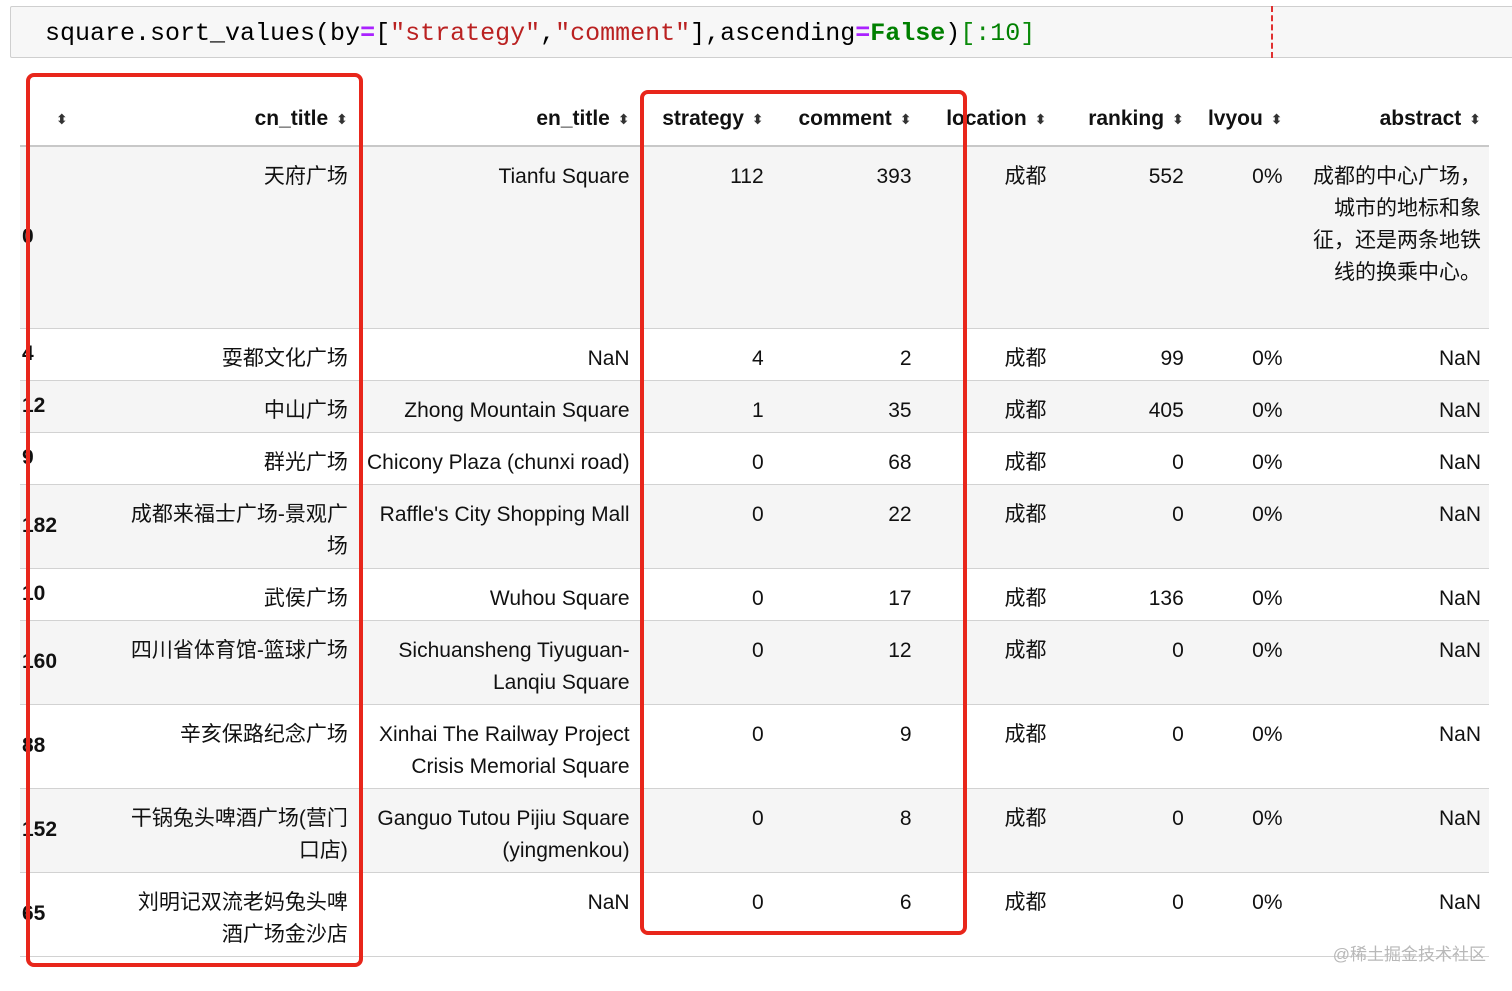 The image size is (1512, 991). What do you see at coordinates (368, 33) in the screenshot?
I see `code-operator: =` at bounding box center [368, 33].